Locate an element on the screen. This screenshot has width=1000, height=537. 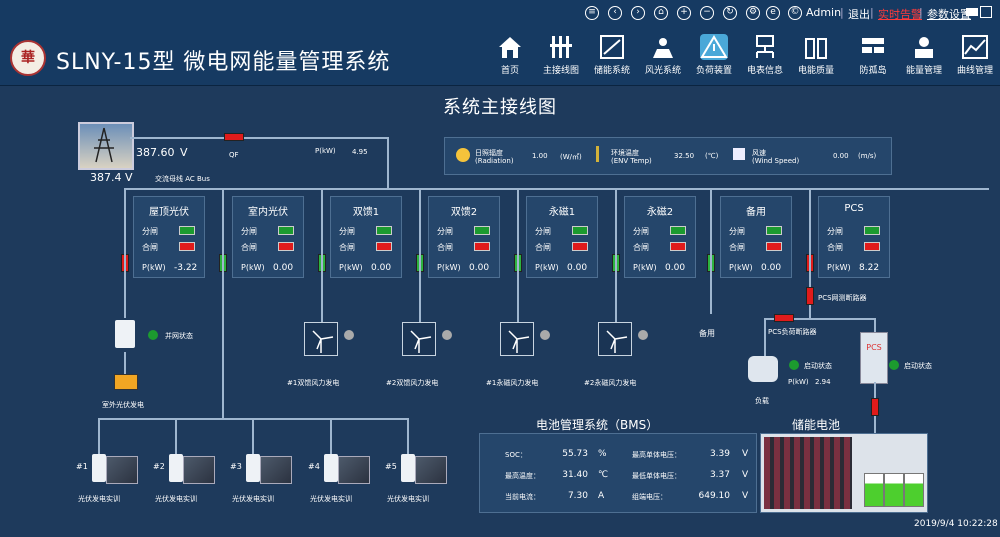
env-temp-value: 32.50 is located at coordinates (684, 156).